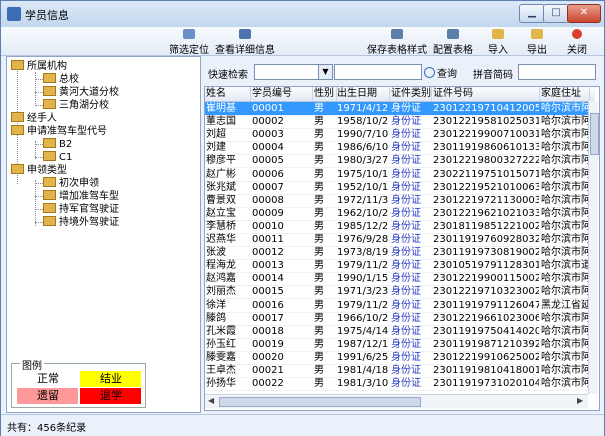  What do you see at coordinates (557, 72) in the screenshot?
I see `pinyin-input` at bounding box center [557, 72].